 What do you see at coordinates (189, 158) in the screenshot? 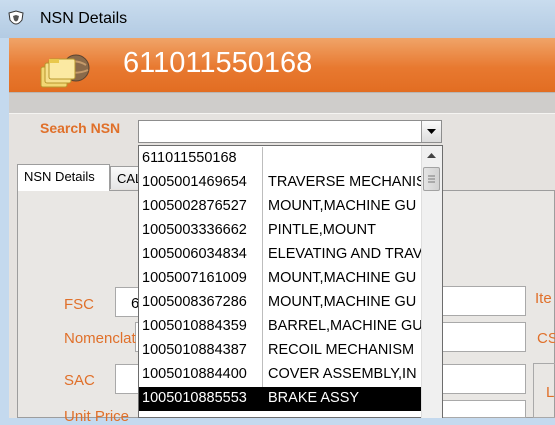
I see `option-nsn-code: 611011550168` at bounding box center [189, 158].